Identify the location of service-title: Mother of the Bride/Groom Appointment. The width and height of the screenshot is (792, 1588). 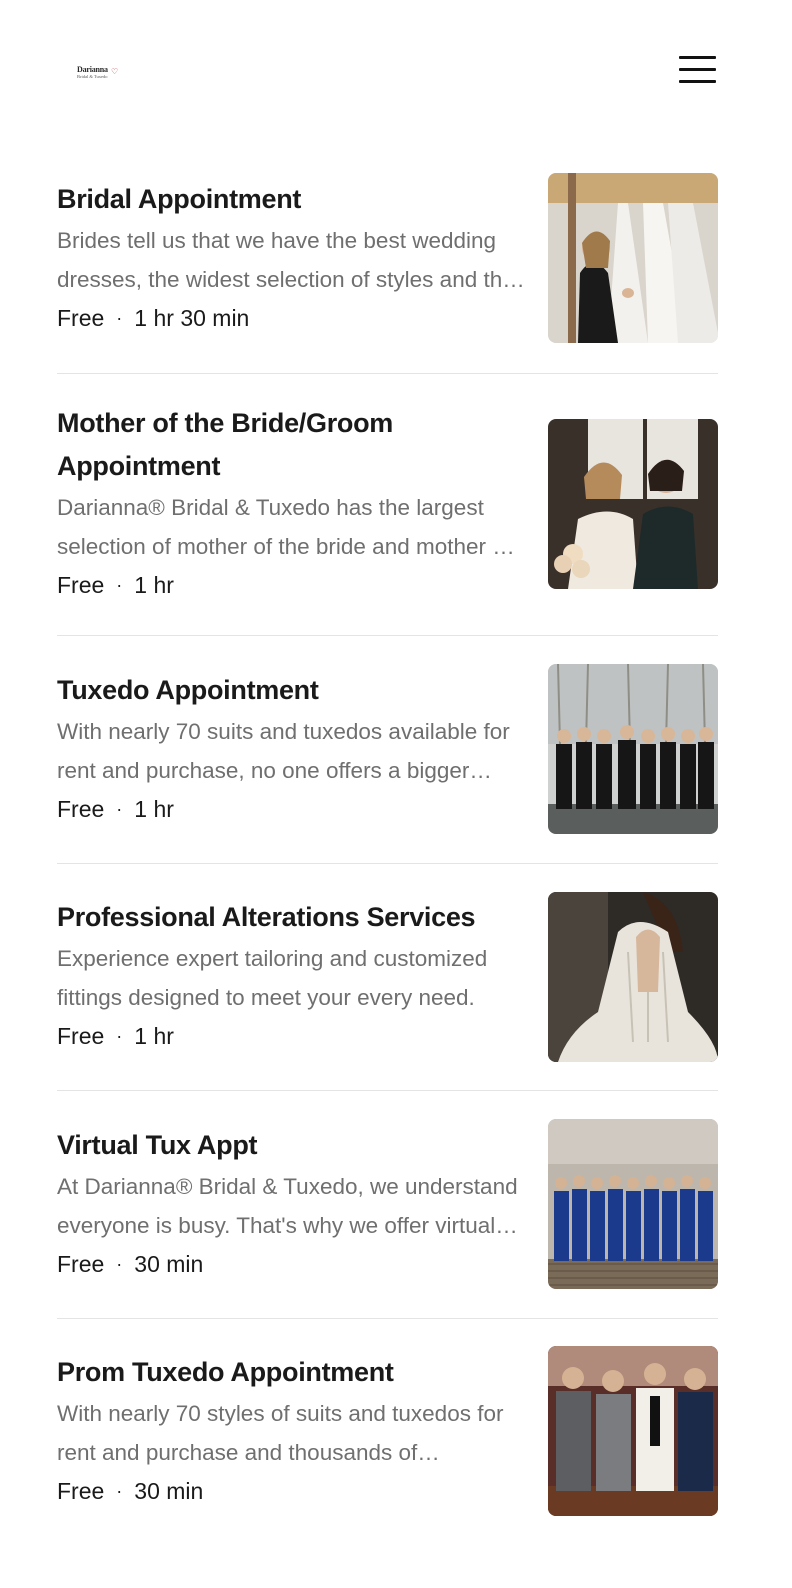
(225, 444).